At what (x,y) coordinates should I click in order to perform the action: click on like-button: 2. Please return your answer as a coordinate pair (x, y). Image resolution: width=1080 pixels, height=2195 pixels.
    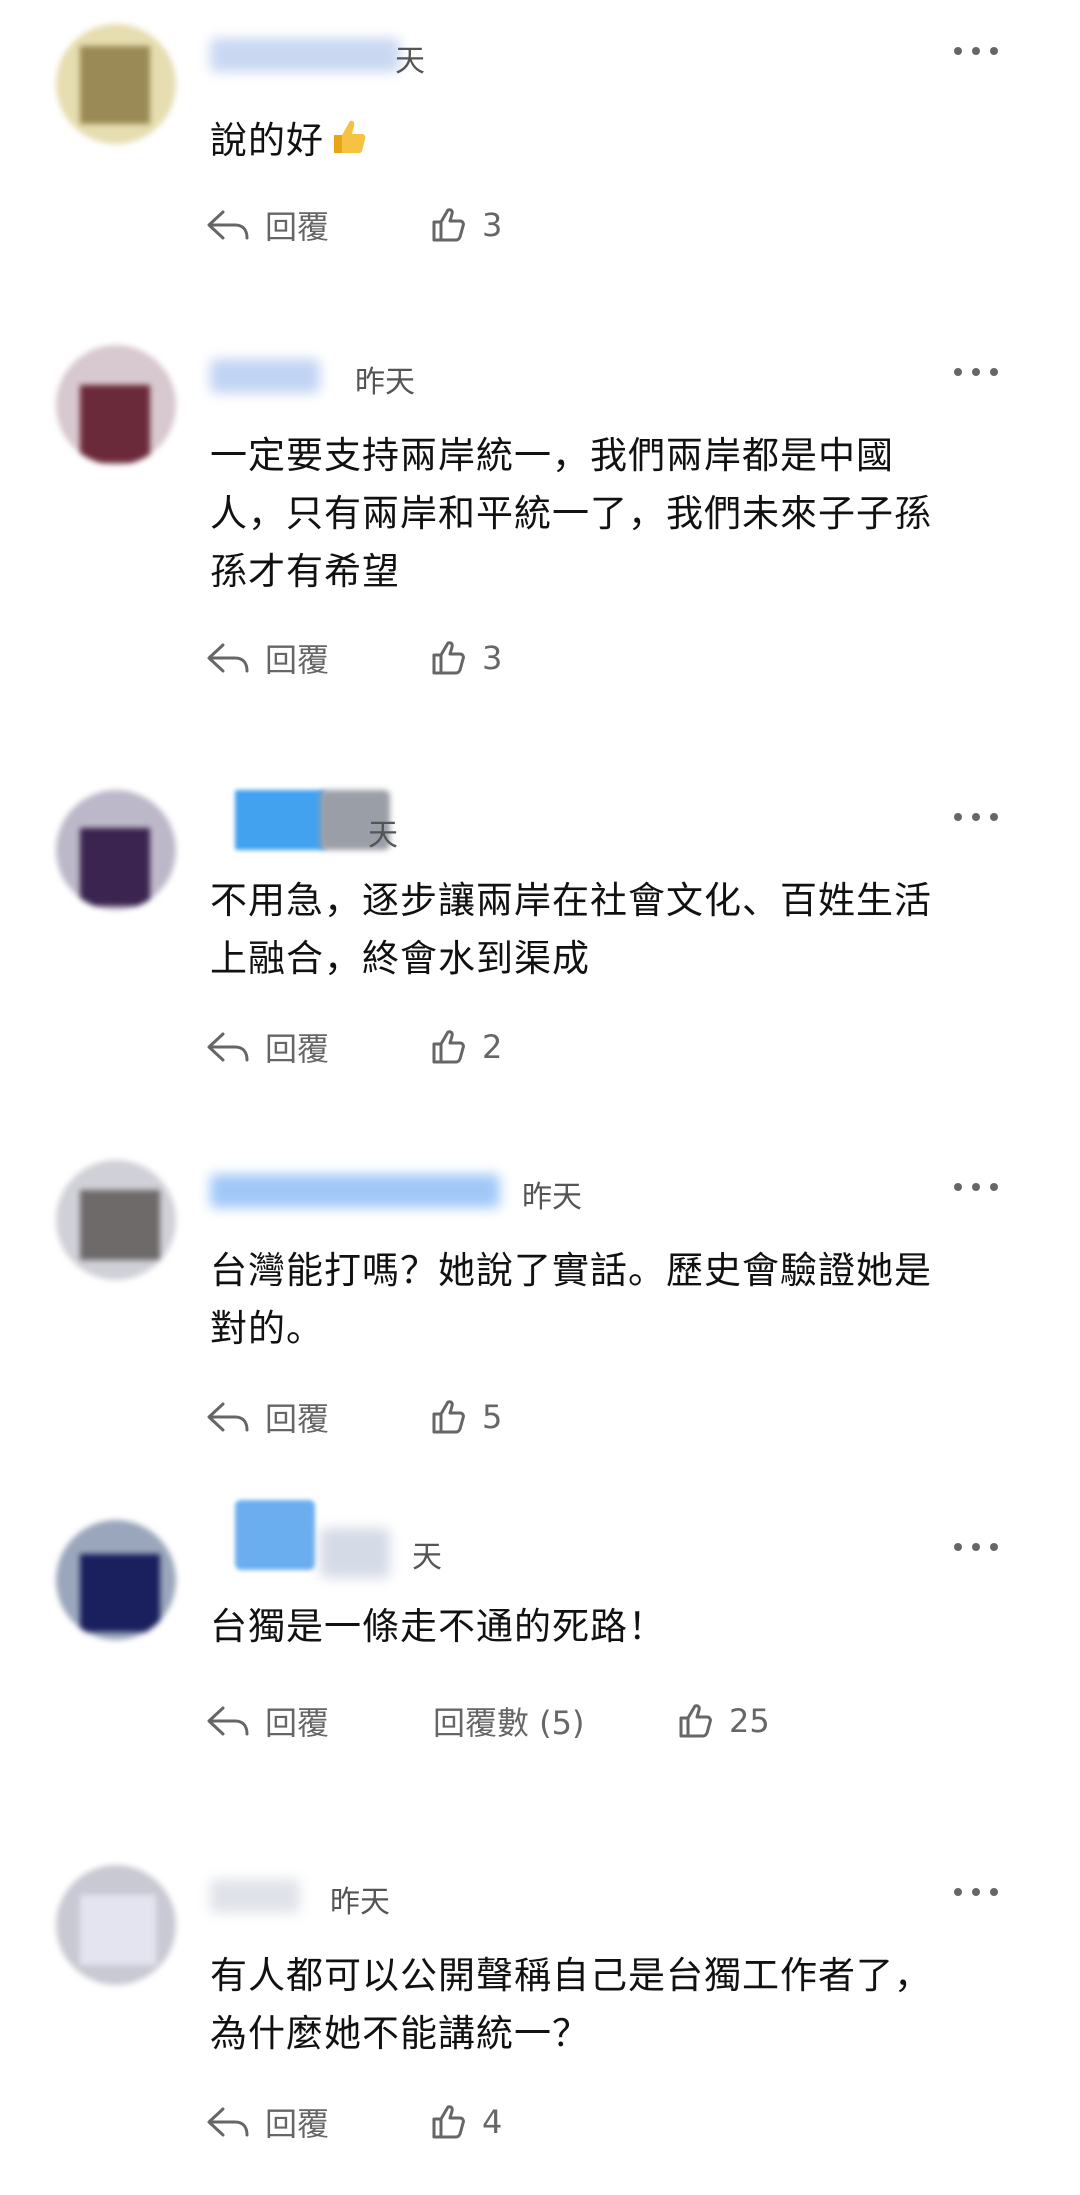
    Looking at the image, I should click on (466, 1047).